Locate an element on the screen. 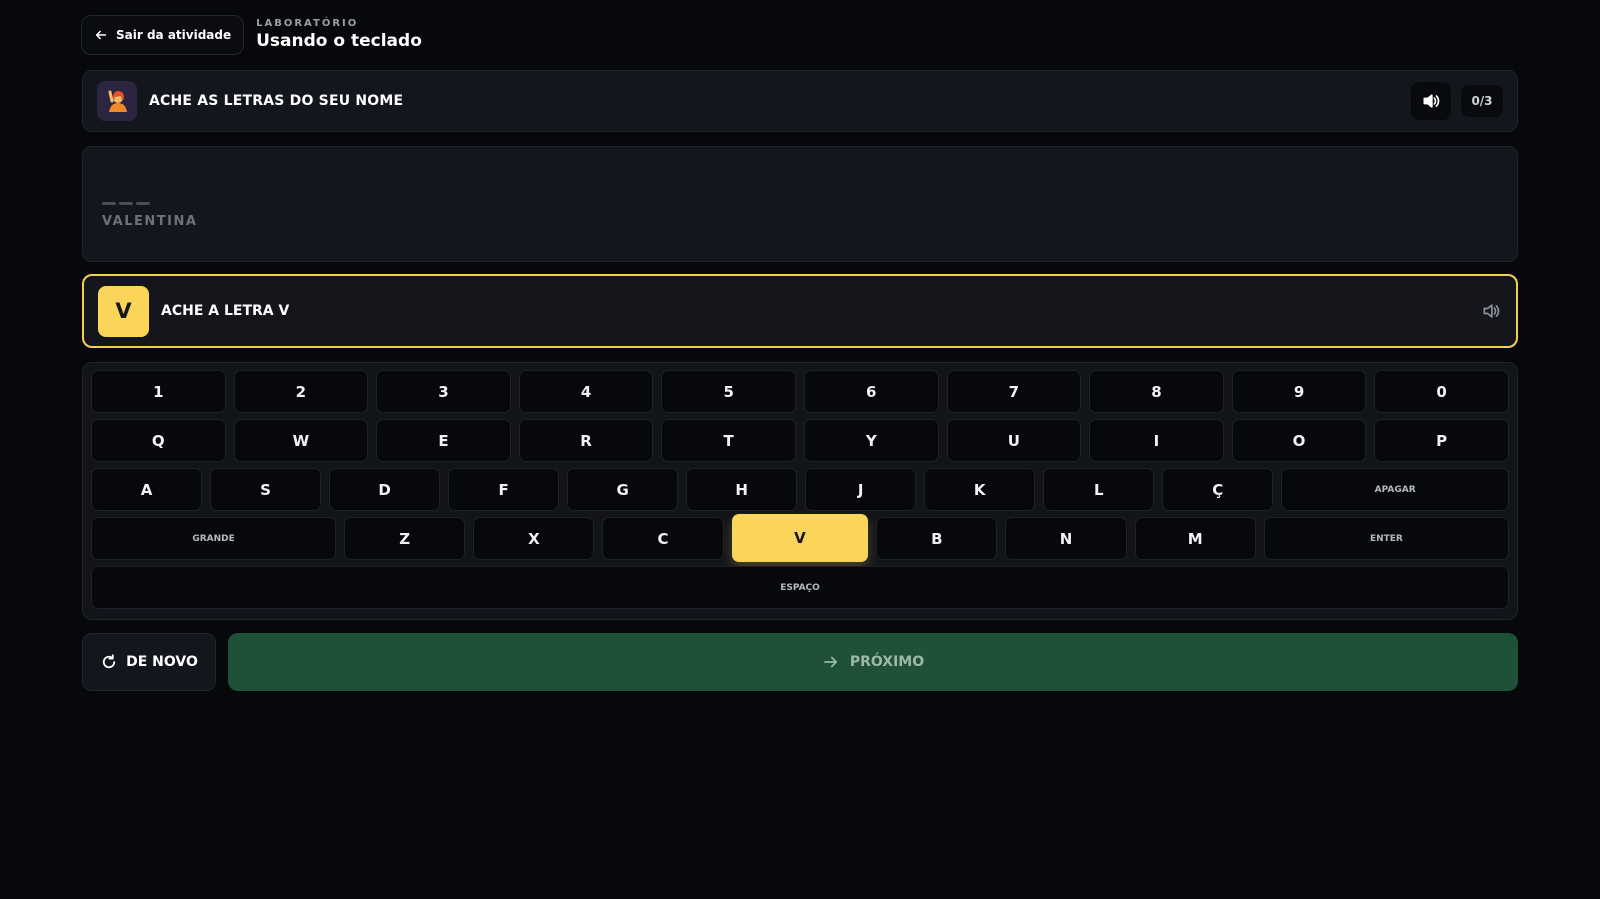 The width and height of the screenshot is (1600, 899). key-2: 2 is located at coordinates (301, 391).